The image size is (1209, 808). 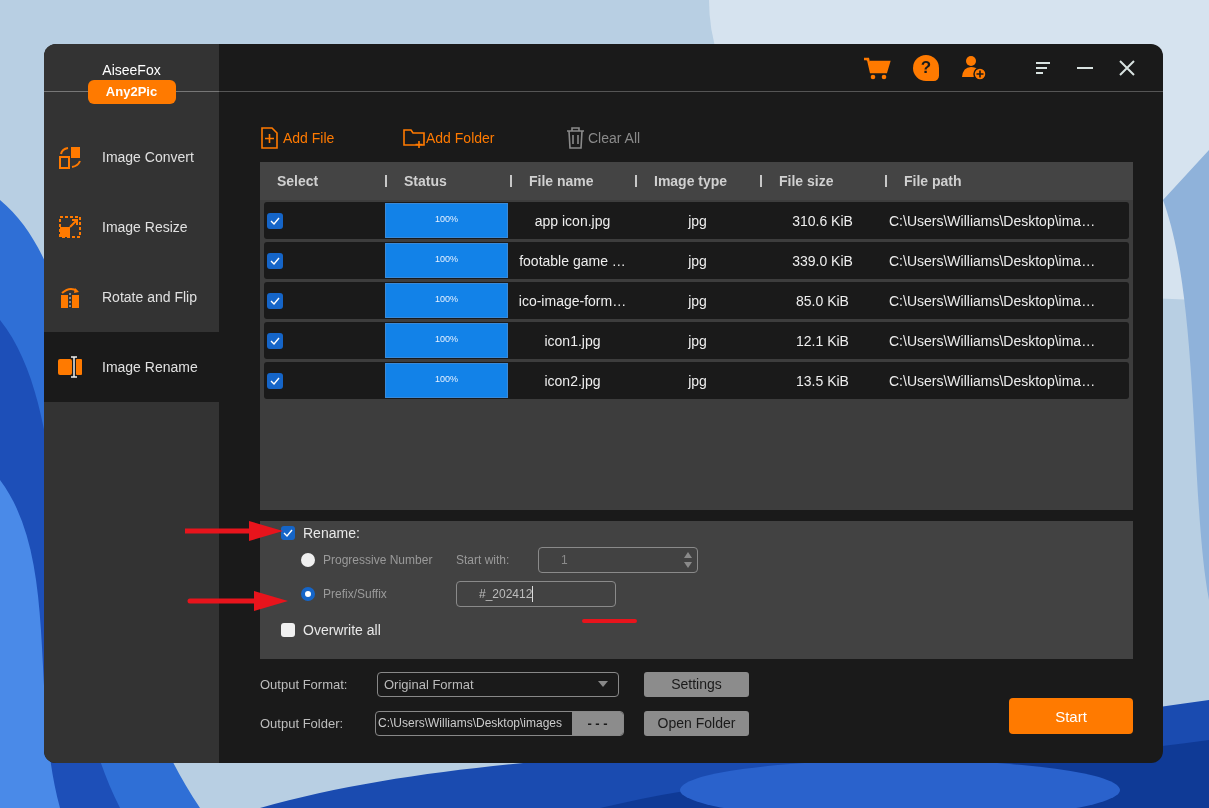 What do you see at coordinates (131, 227) in the screenshot?
I see `sidebar-item: Image Resize` at bounding box center [131, 227].